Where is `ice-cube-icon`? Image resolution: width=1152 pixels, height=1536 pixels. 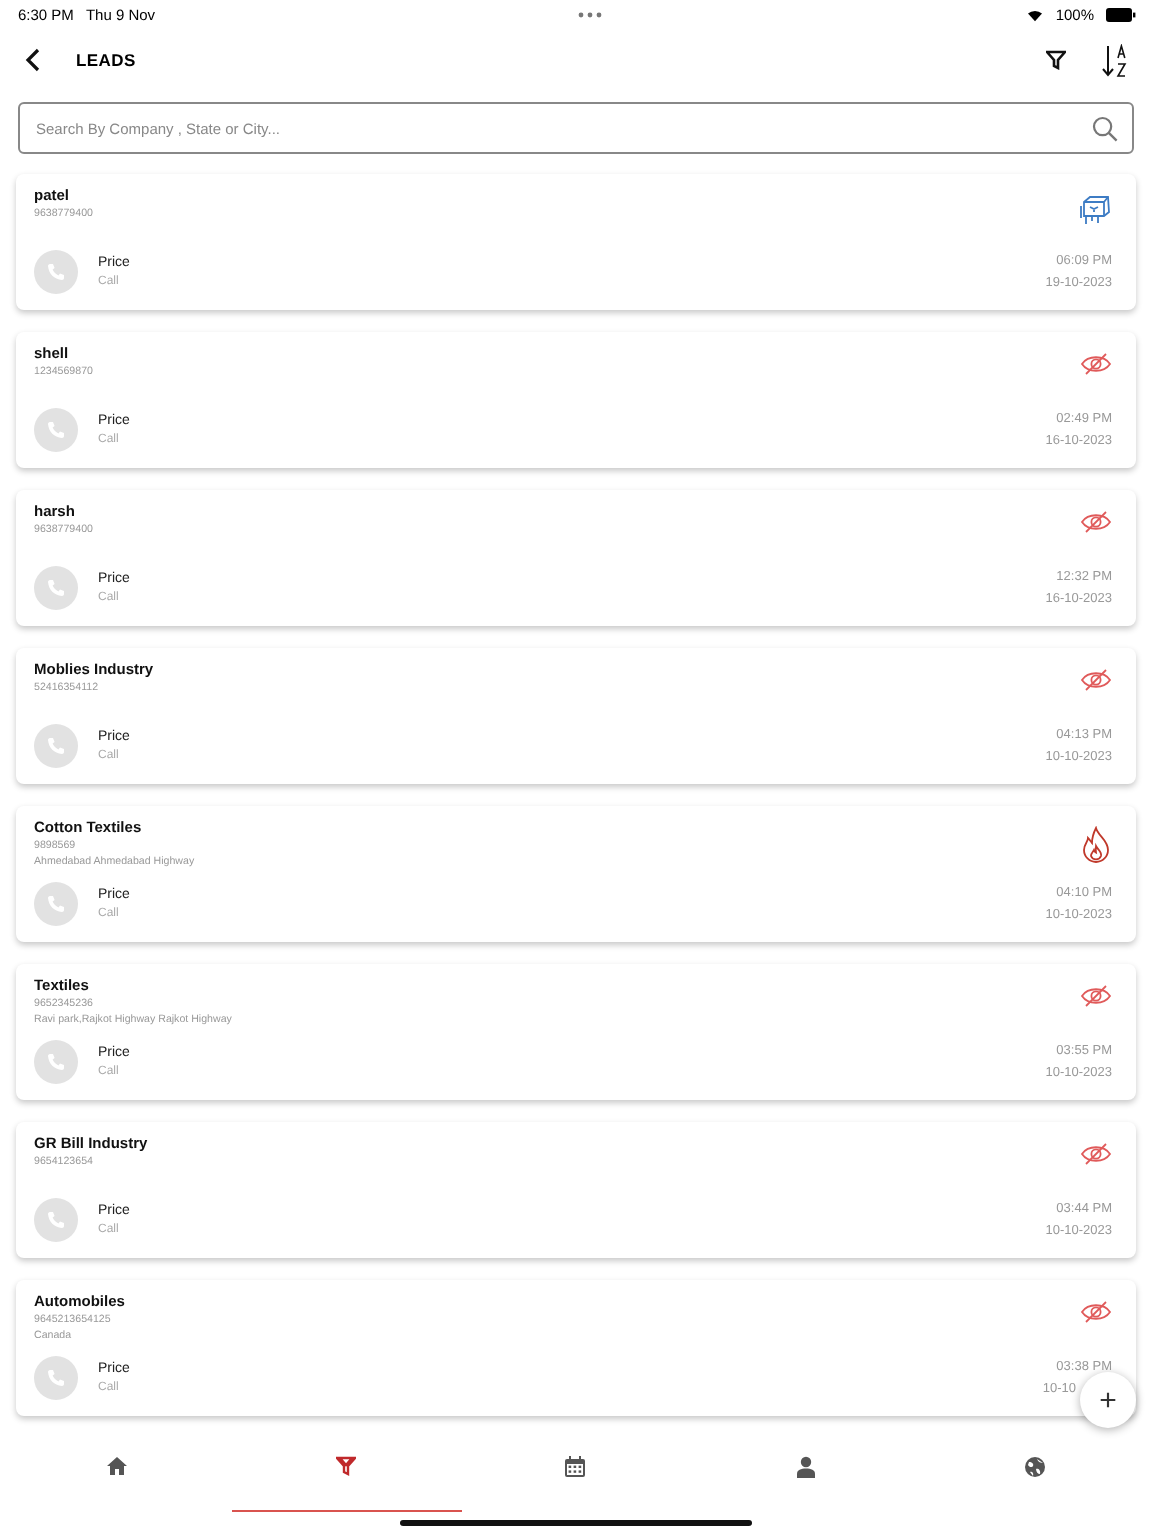 ice-cube-icon is located at coordinates (1095, 211).